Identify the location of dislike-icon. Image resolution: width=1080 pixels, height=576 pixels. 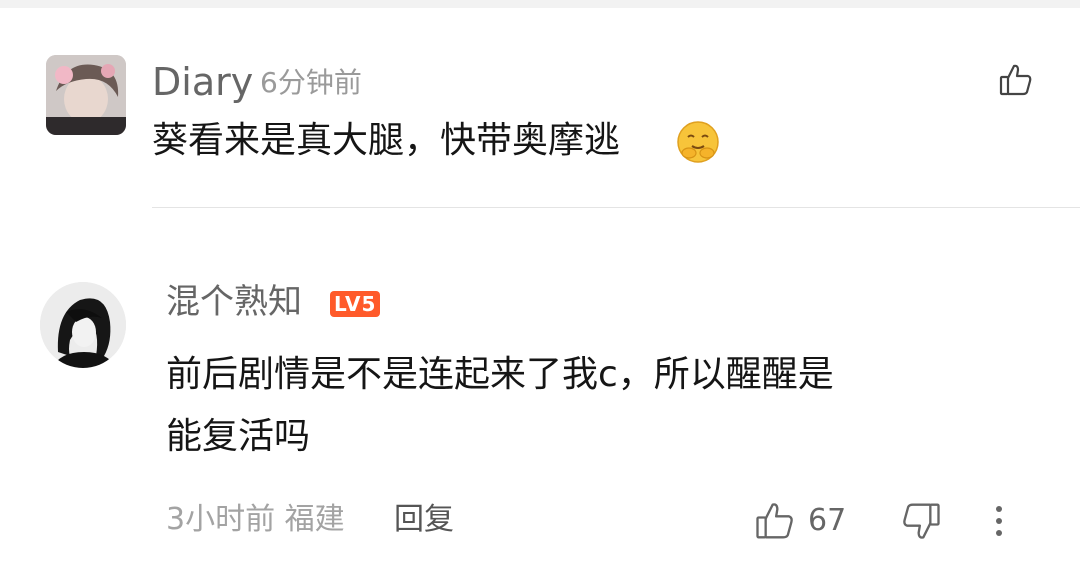
(921, 521).